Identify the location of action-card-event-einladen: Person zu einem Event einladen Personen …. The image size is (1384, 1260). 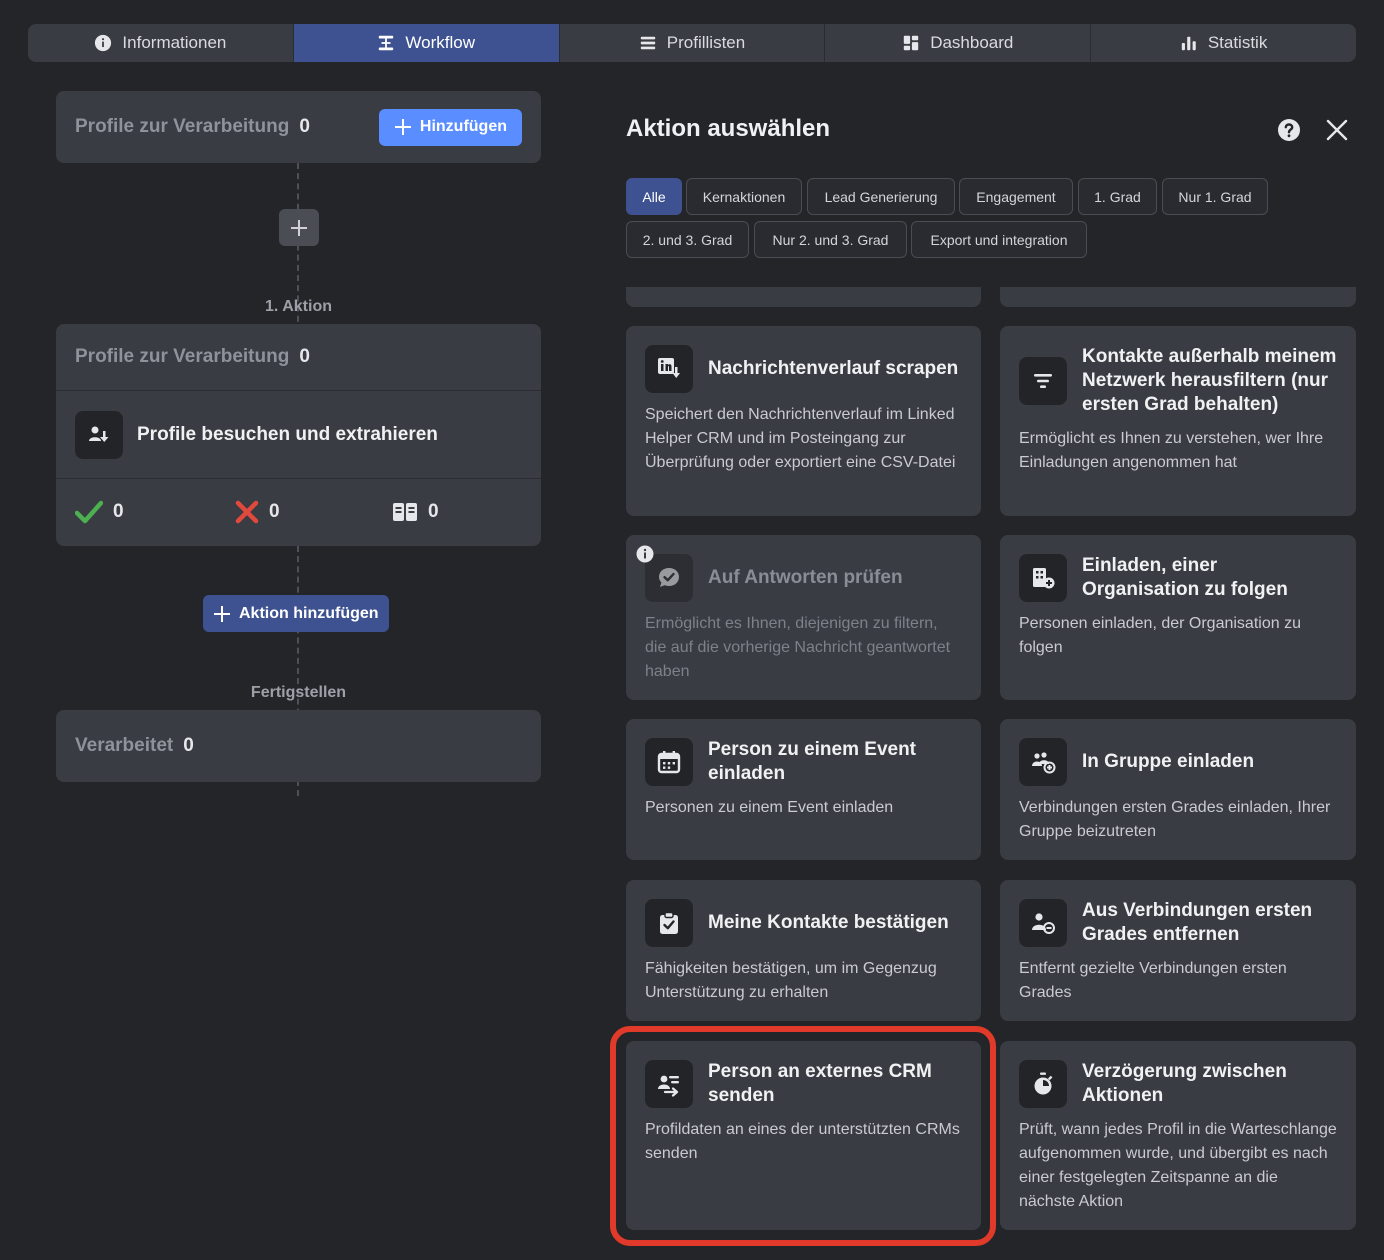
(803, 789).